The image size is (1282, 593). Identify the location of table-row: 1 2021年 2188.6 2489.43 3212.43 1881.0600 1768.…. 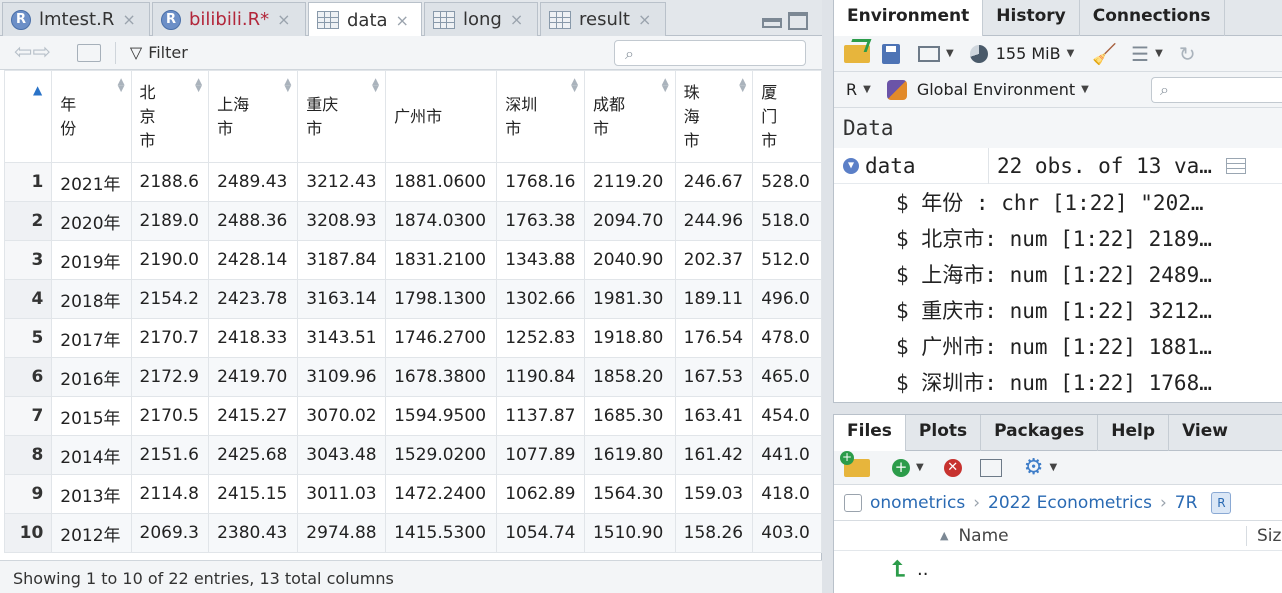
(413, 182).